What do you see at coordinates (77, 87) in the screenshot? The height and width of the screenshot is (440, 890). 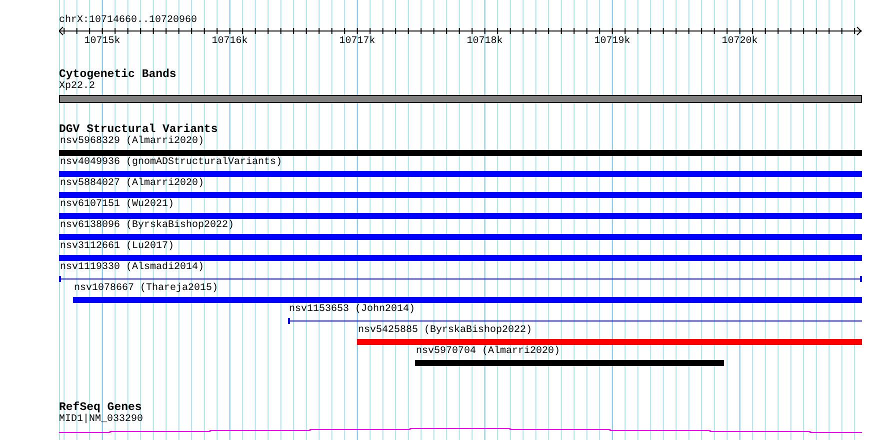 I see `band-label: Xp22.2` at bounding box center [77, 87].